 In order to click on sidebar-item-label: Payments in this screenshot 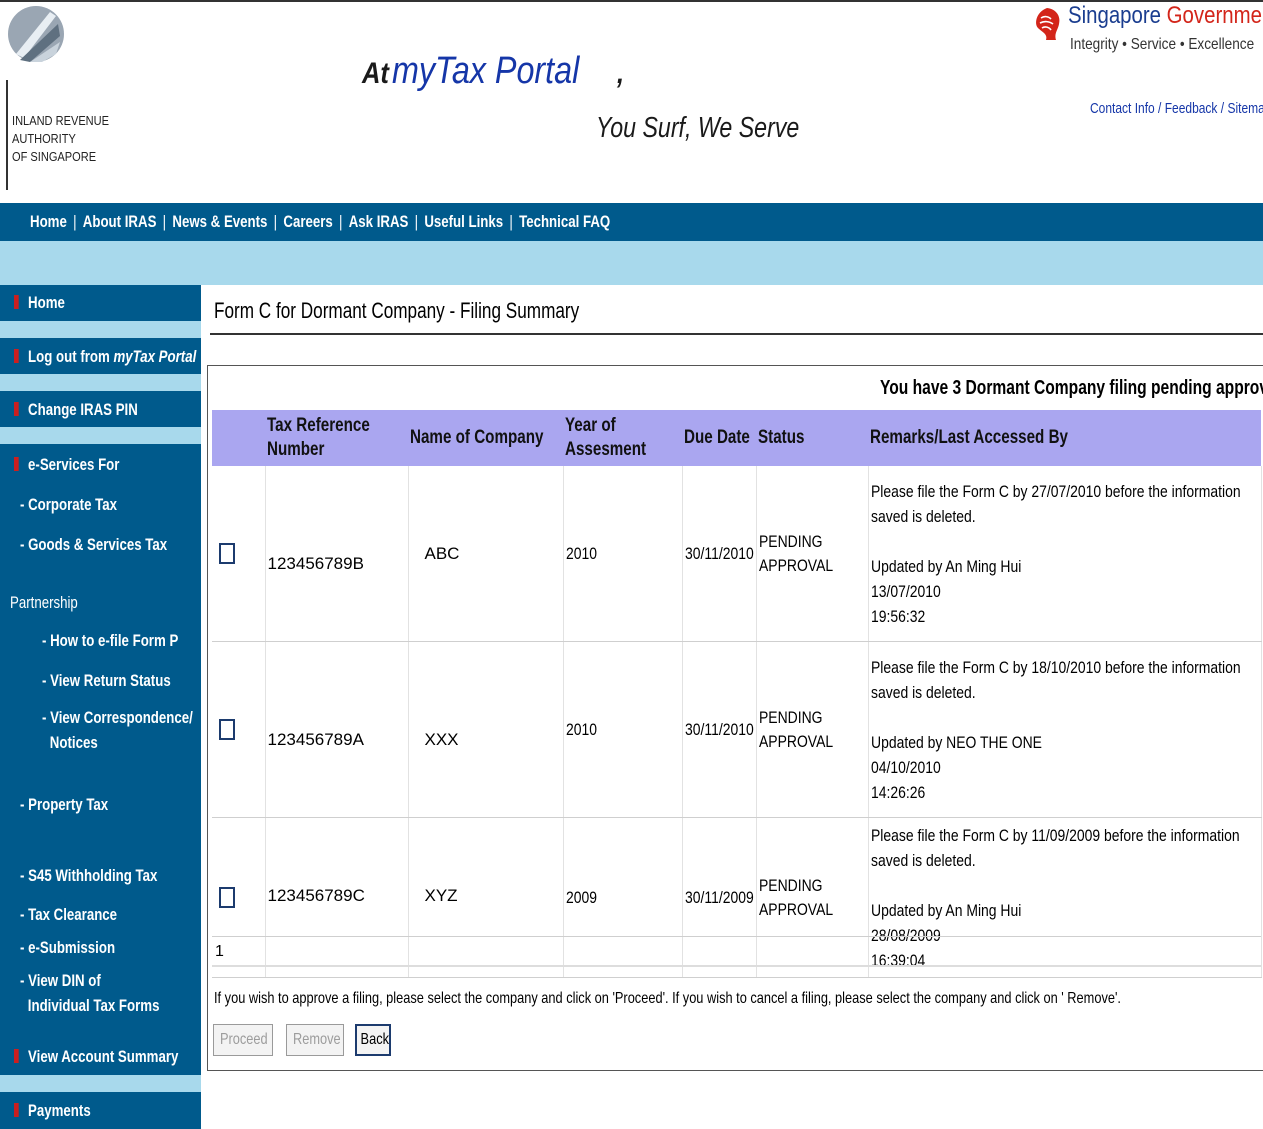, I will do `click(59, 1110)`.